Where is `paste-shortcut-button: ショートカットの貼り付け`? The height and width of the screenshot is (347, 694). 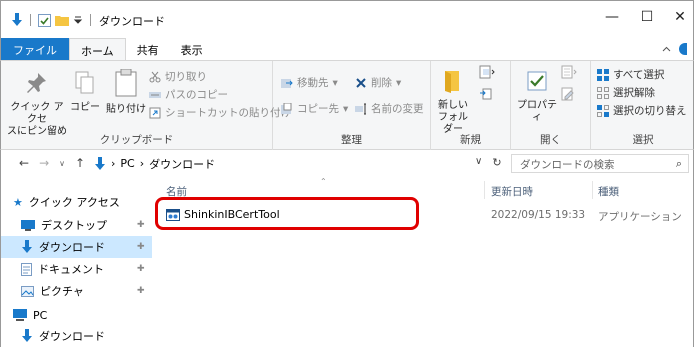 paste-shortcut-button: ショートカットの貼り付け is located at coordinates (220, 112).